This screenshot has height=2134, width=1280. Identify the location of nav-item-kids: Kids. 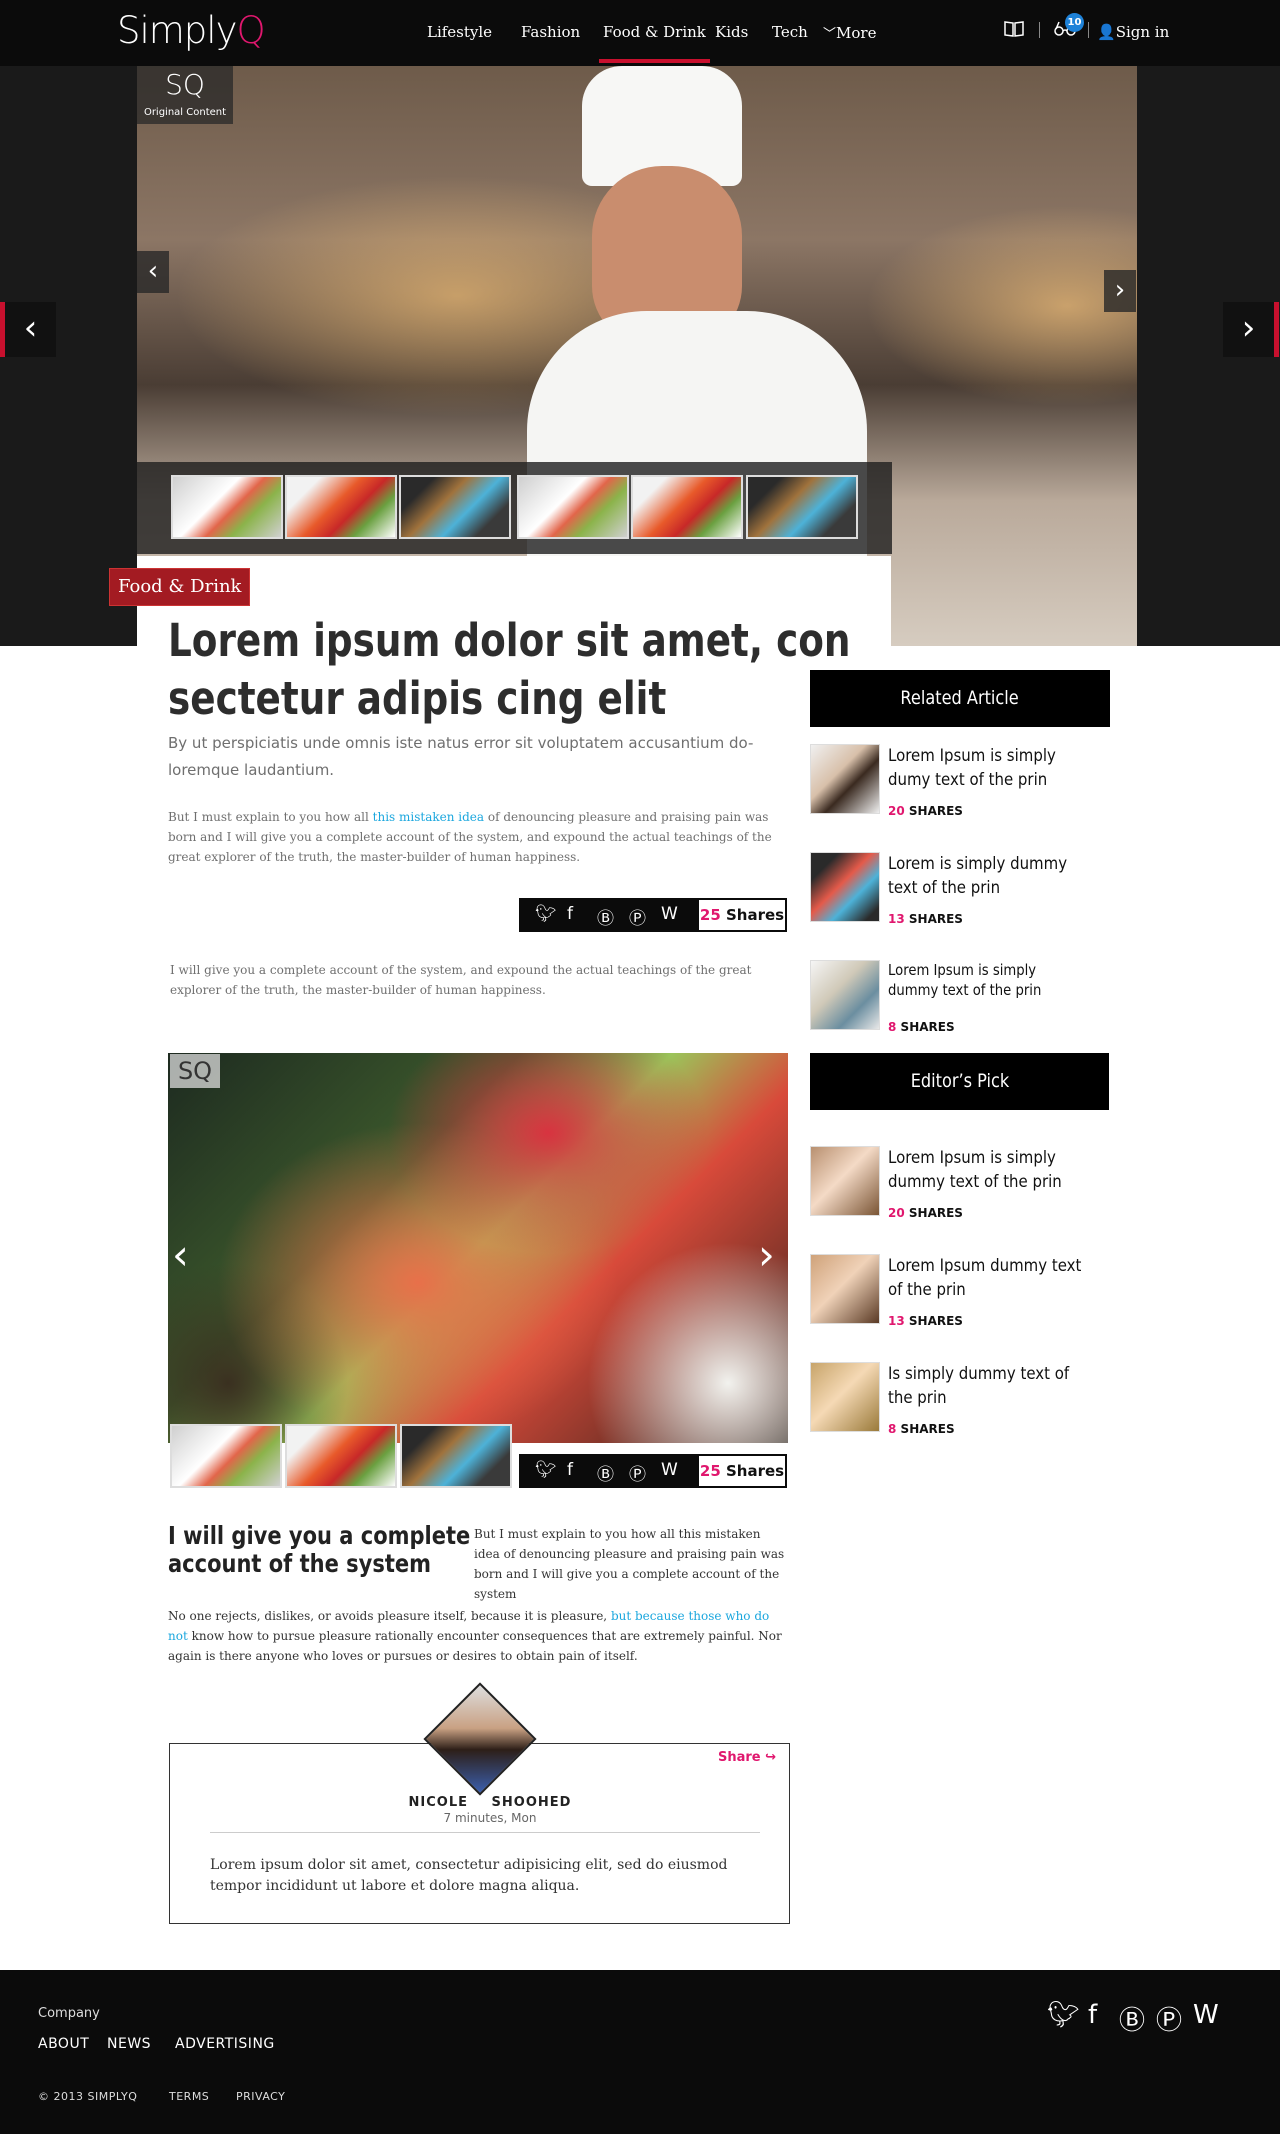
(731, 32).